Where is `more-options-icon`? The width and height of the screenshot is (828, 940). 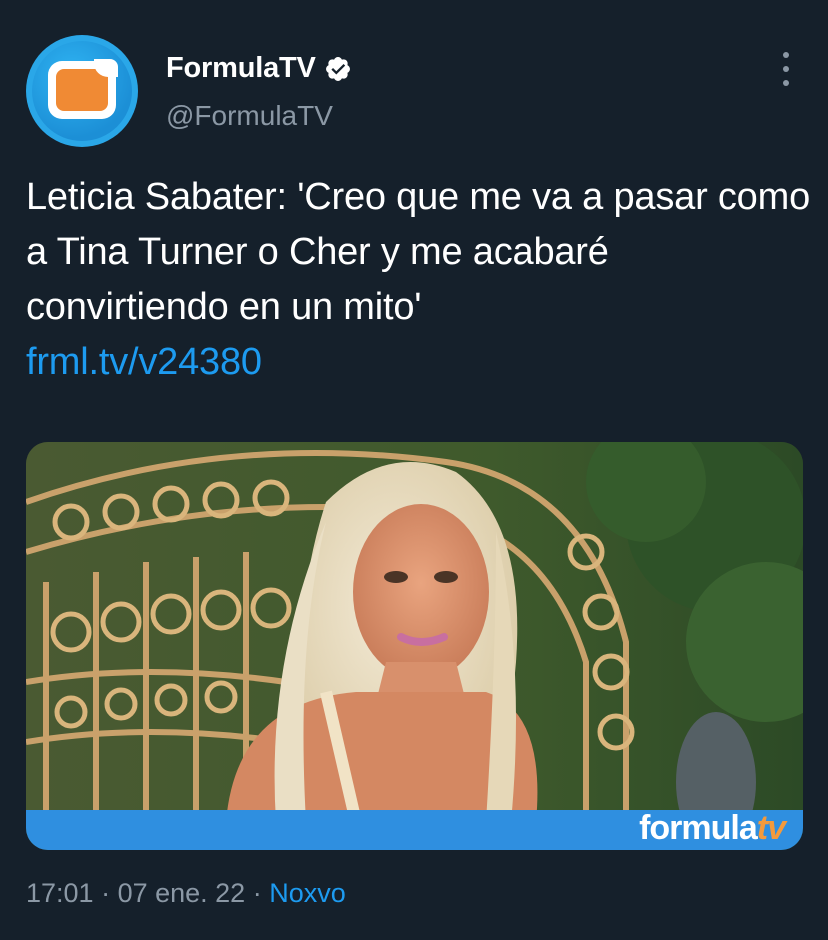
more-options-icon is located at coordinates (786, 69).